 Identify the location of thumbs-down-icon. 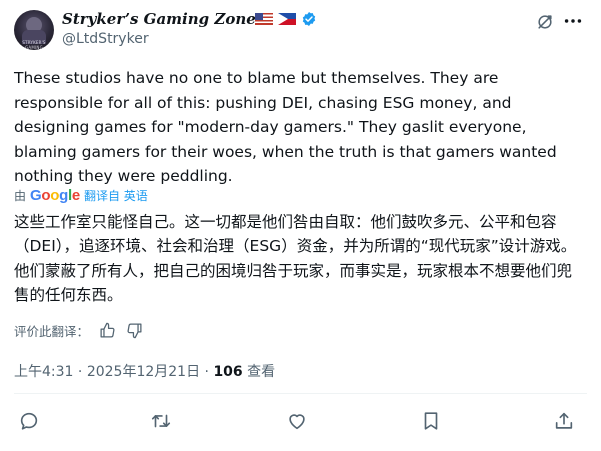
(134, 330).